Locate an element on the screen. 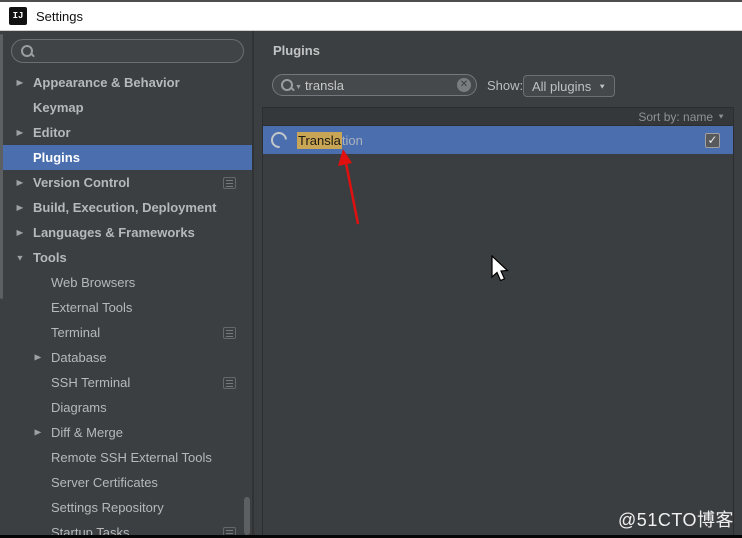 The height and width of the screenshot is (538, 742). plugin-search-input is located at coordinates (380, 85).